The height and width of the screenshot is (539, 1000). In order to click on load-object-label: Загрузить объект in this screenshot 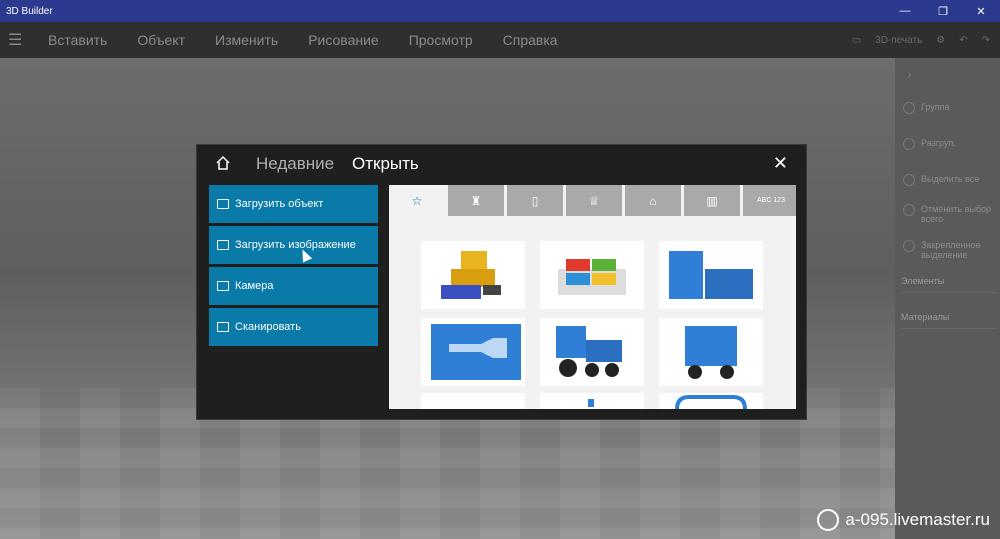, I will do `click(279, 204)`.